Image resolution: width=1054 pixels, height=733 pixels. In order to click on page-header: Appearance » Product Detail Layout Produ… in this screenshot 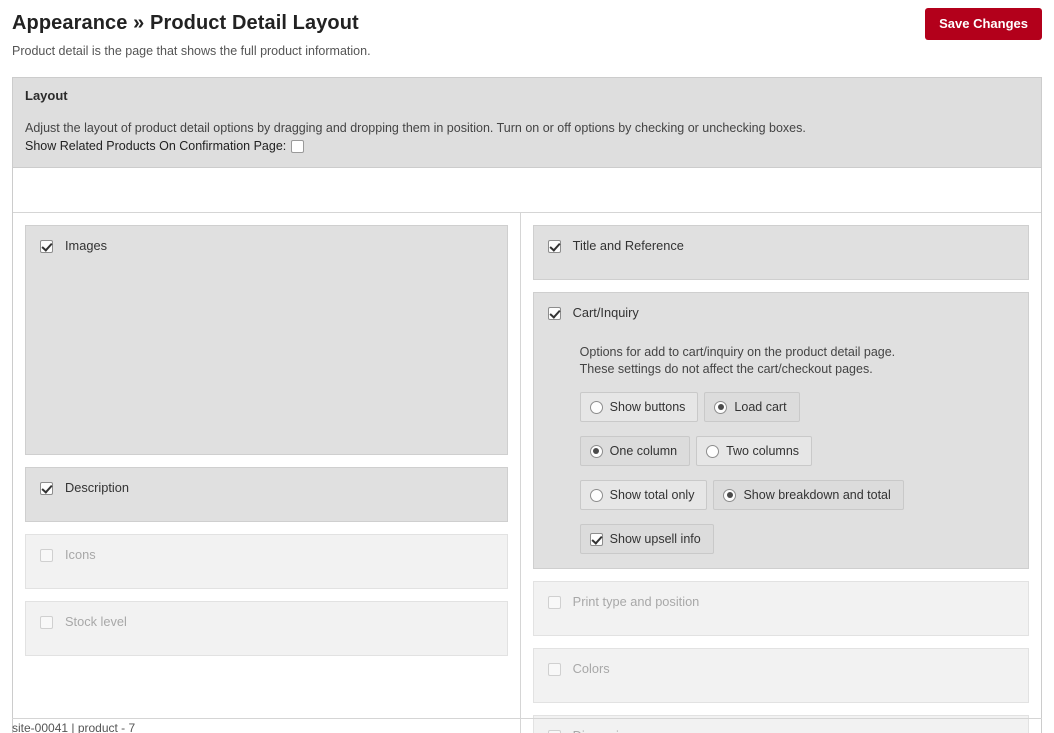, I will do `click(527, 29)`.